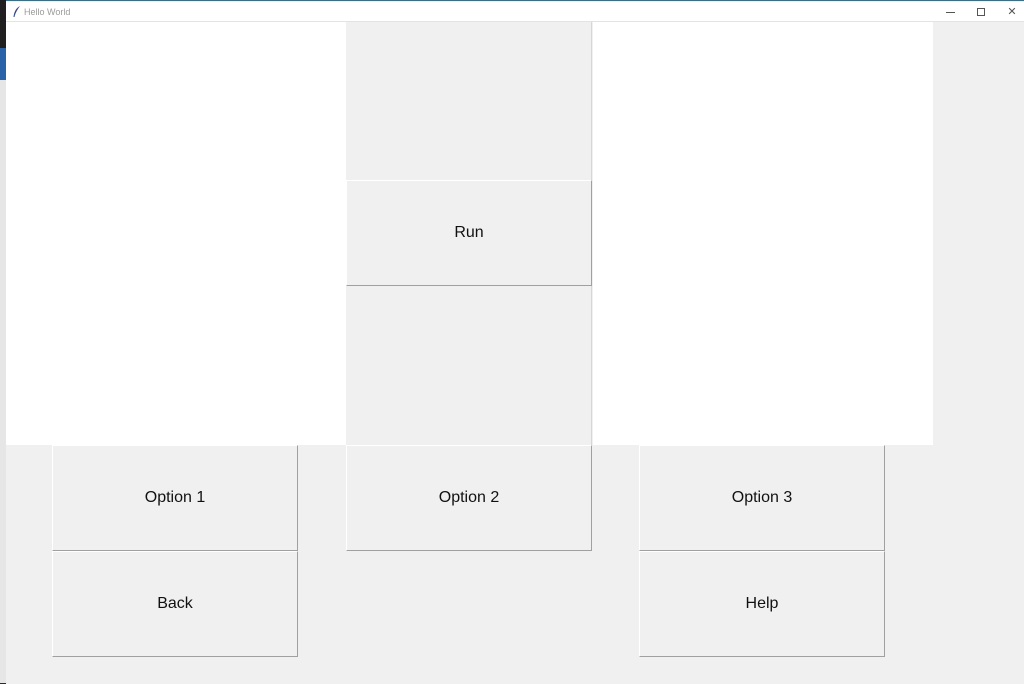 Image resolution: width=1024 pixels, height=684 pixels. Describe the element at coordinates (16, 11) in the screenshot. I see `feather-icon` at that location.